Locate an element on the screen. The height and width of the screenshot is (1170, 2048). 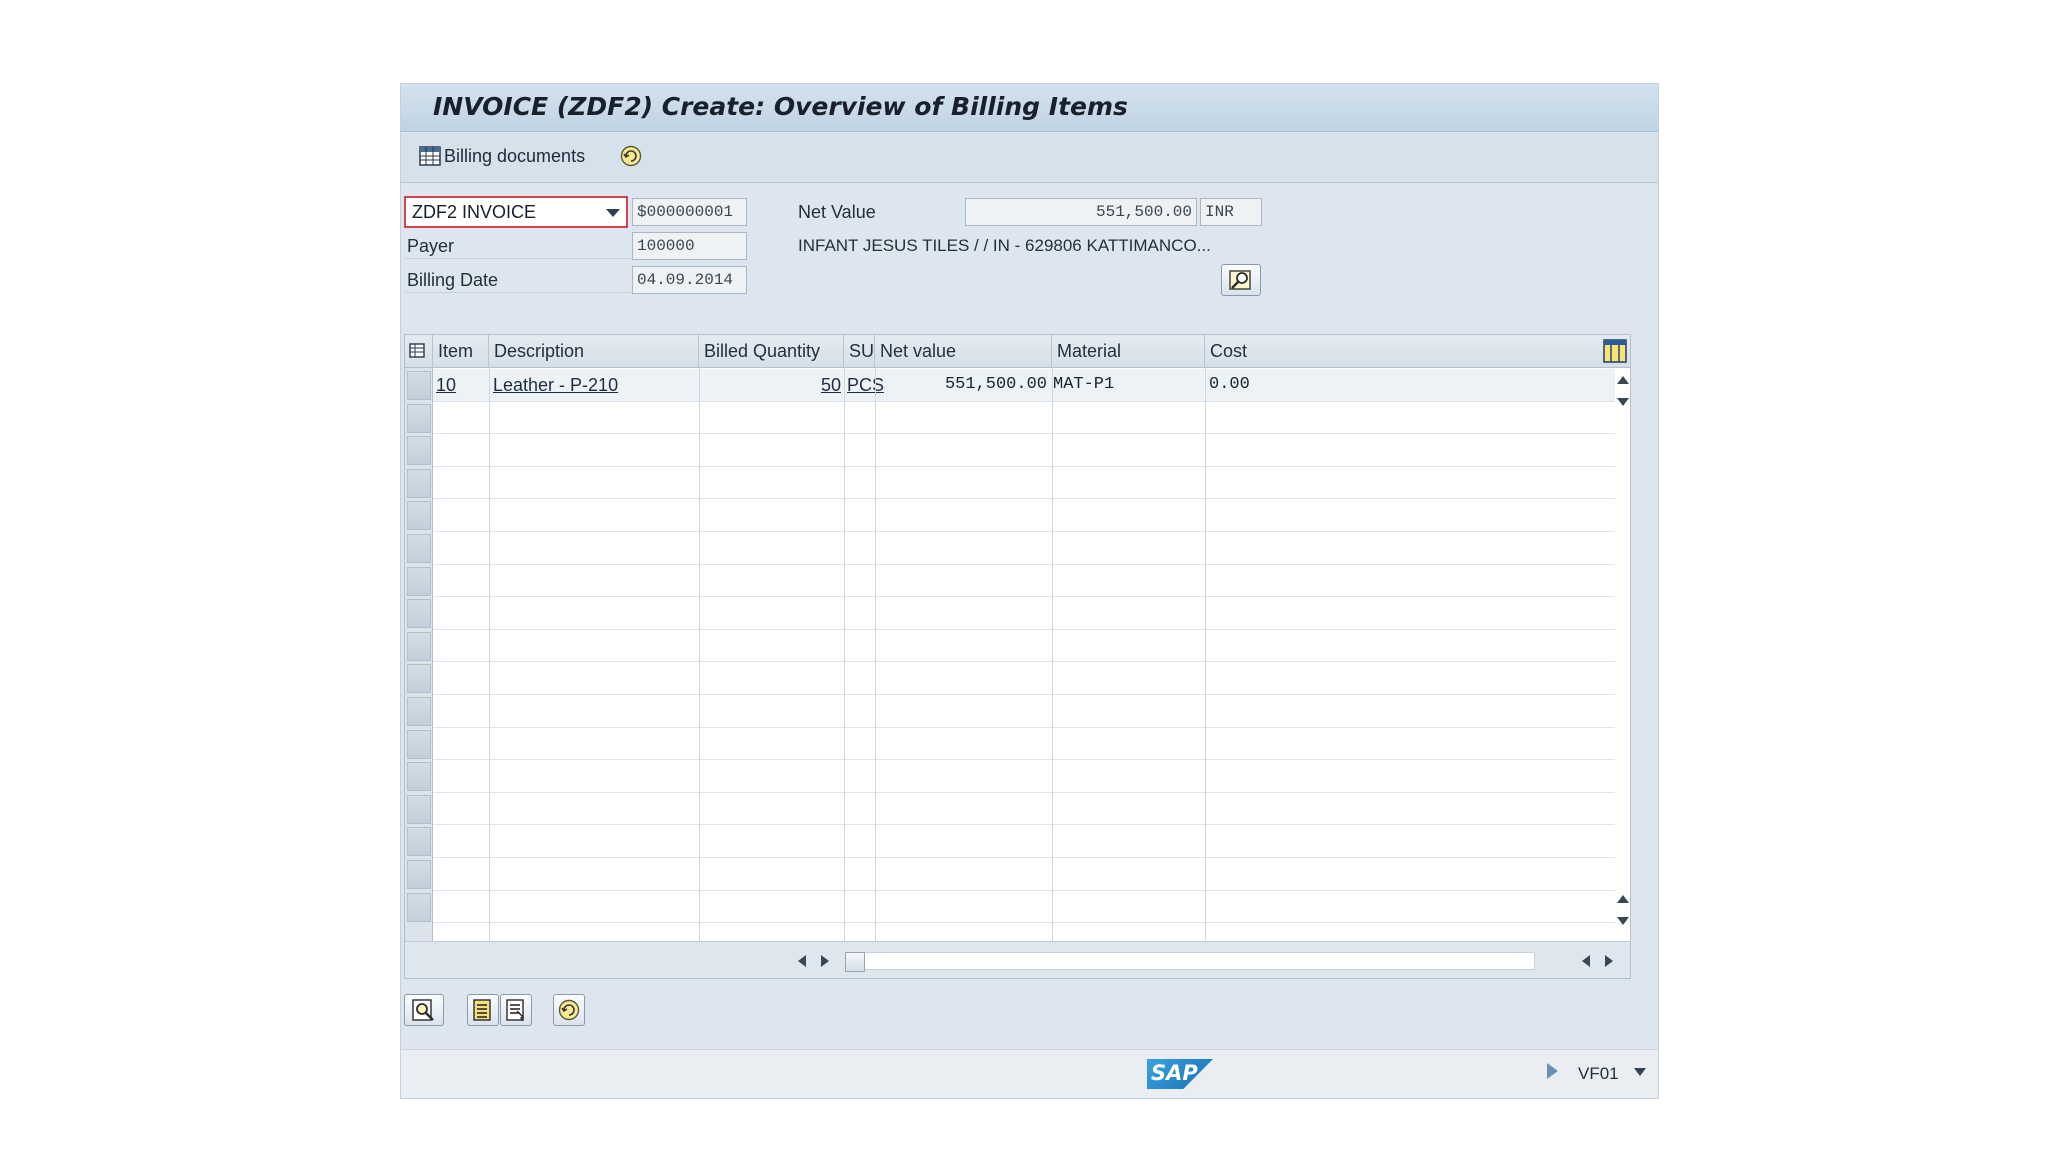
cell-net-value: 551,500.00 is located at coordinates (961, 385).